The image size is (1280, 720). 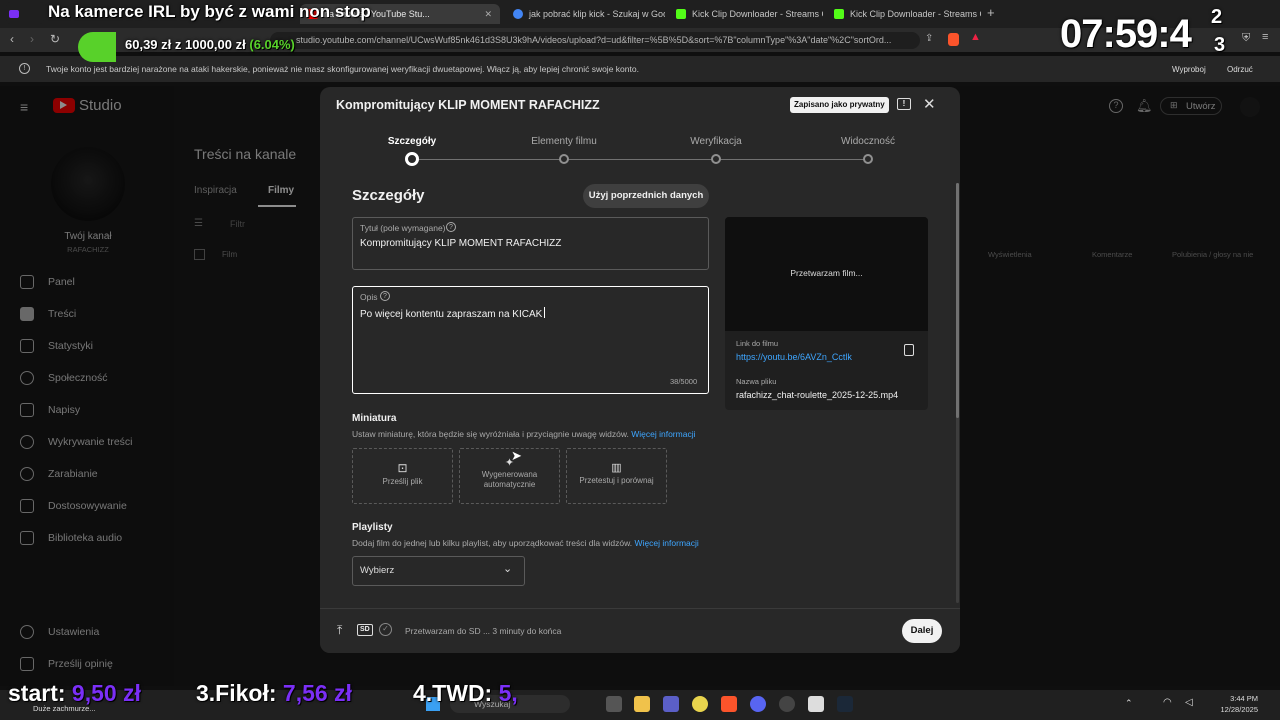 What do you see at coordinates (915, 14) in the screenshot?
I see `tab-label: Kick Clip Downloader - Streams Cha` at bounding box center [915, 14].